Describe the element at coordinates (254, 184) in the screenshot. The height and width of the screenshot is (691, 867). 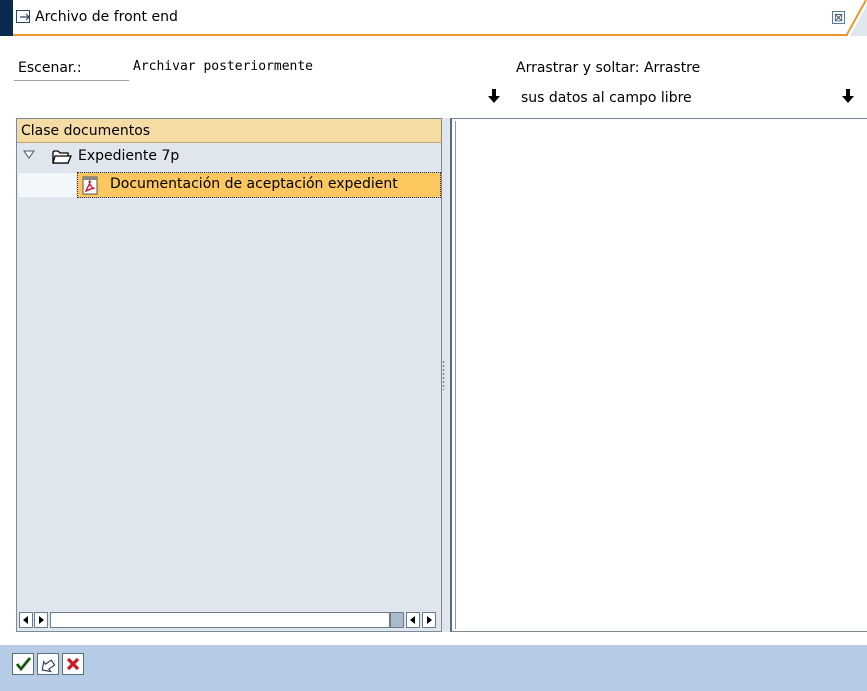
I see `tree-node-label: Documentación de aceptación expedient` at that location.